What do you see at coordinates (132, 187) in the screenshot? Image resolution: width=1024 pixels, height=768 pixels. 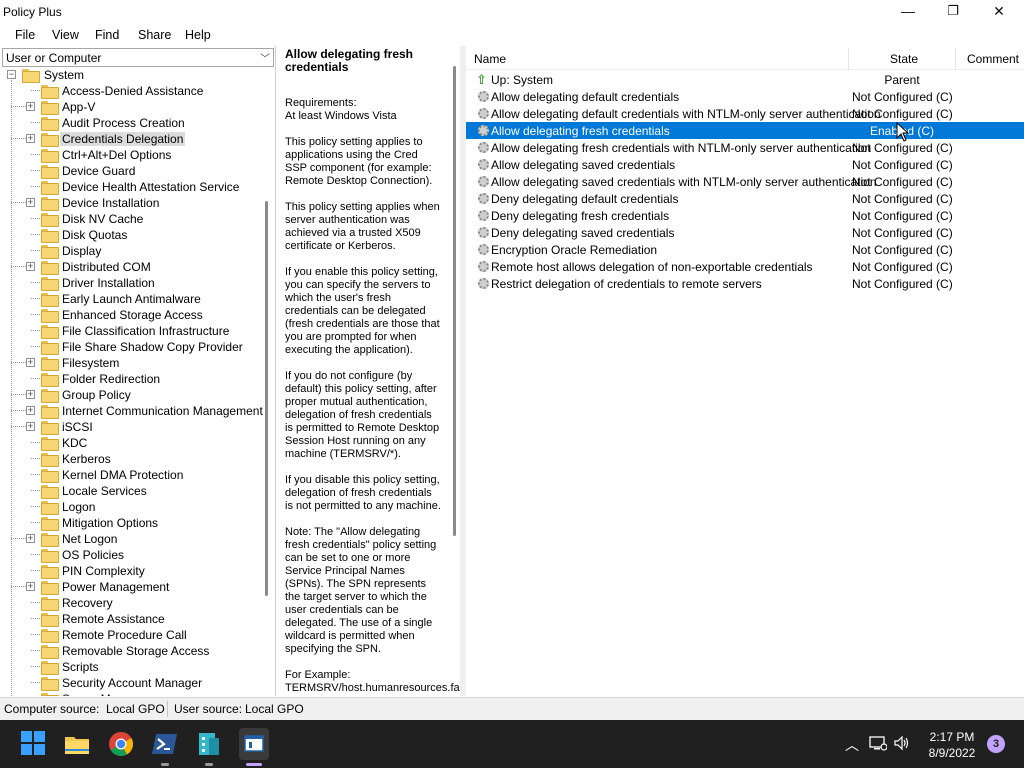 I see `tree-node: Device Health Attestation Service` at bounding box center [132, 187].